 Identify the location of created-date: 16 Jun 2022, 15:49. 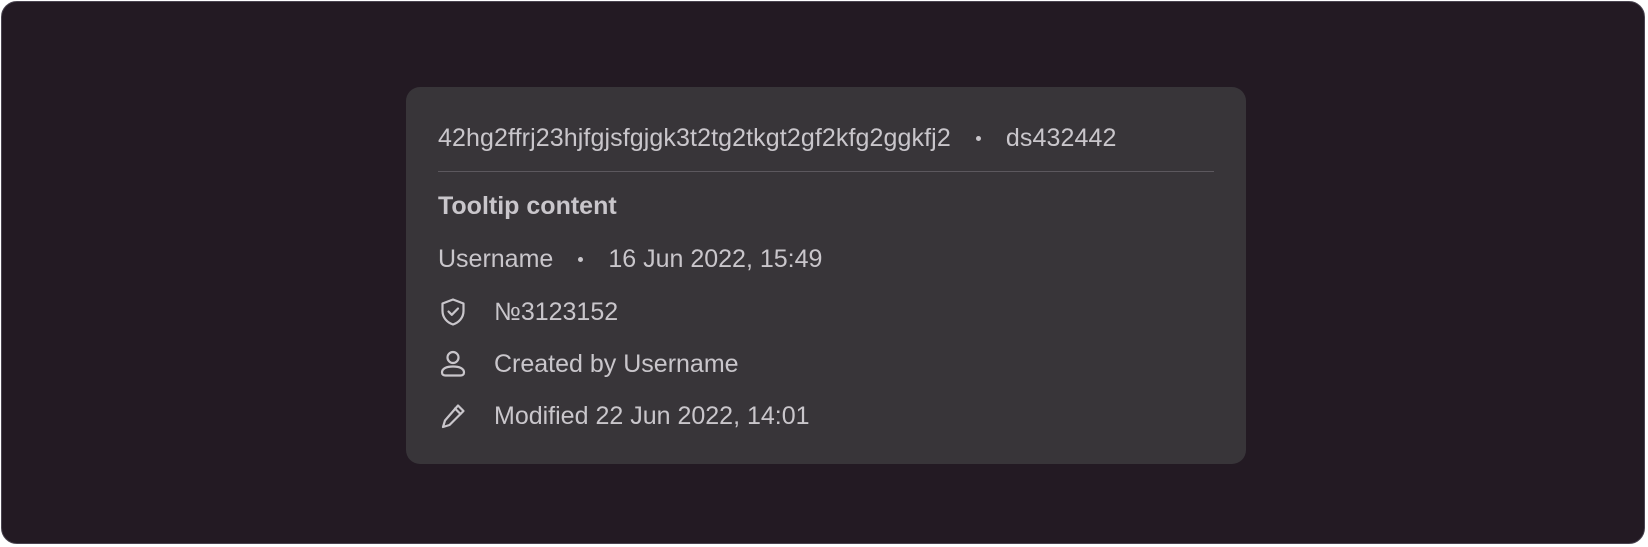
(715, 258).